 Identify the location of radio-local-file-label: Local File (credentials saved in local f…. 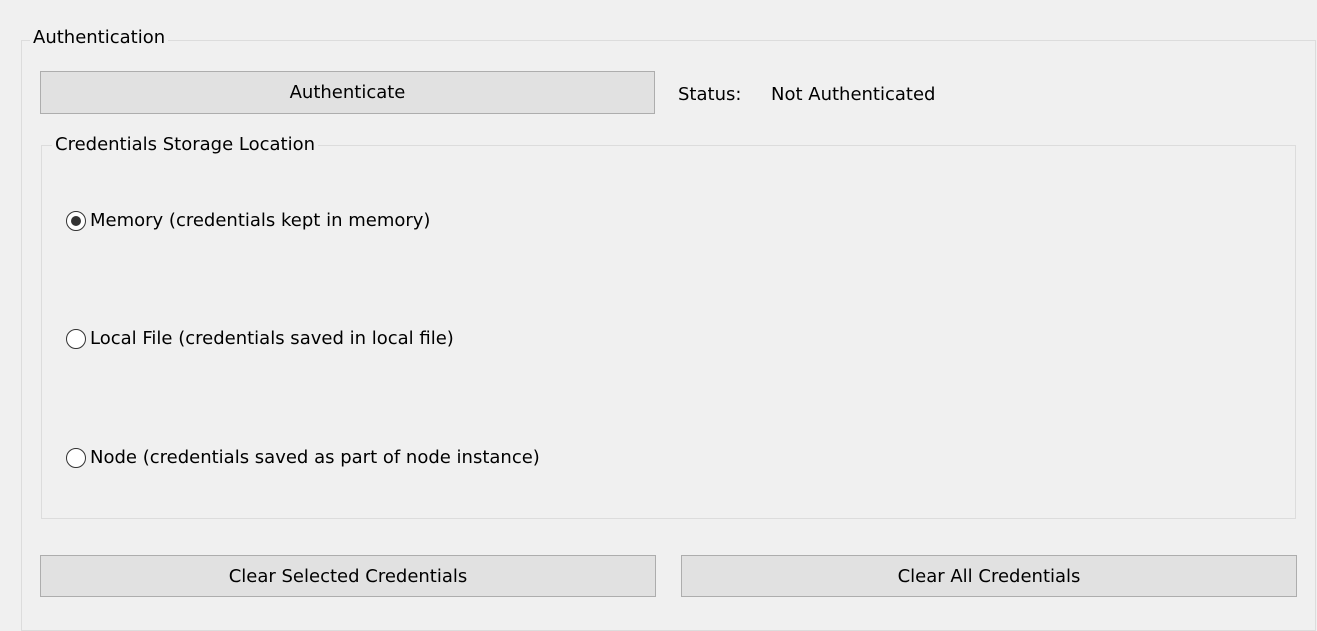
(272, 338).